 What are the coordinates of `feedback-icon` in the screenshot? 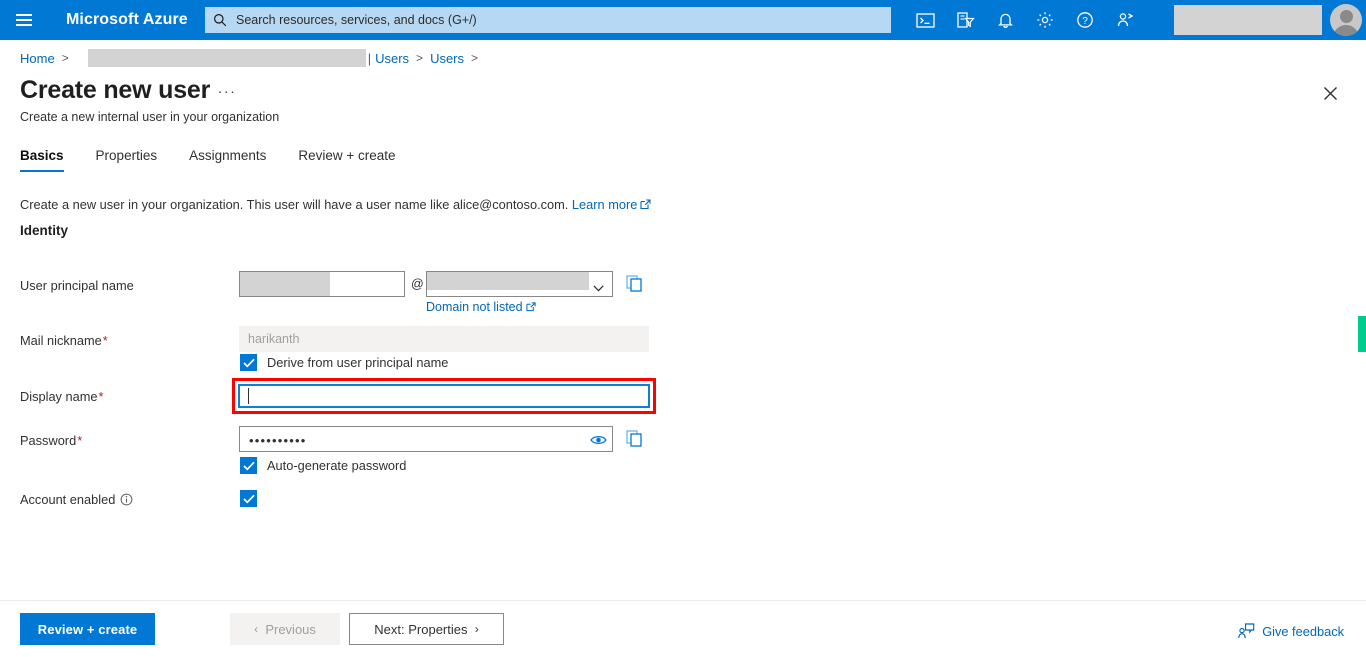 It's located at (1246, 631).